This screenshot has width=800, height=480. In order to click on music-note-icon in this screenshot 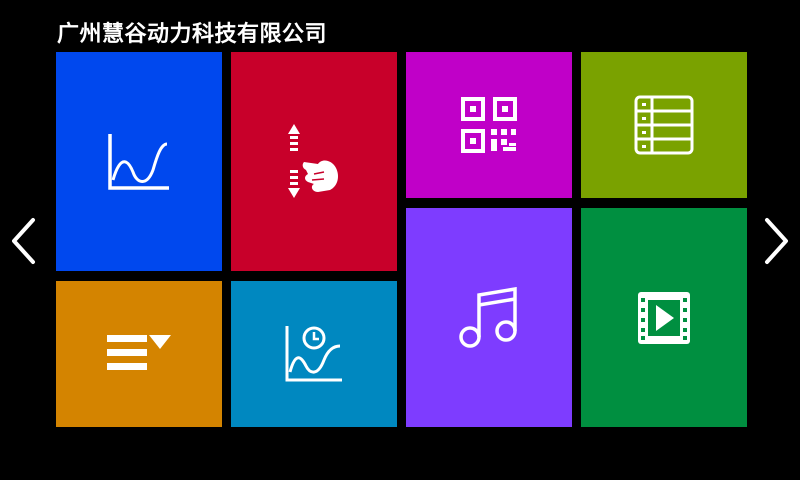, I will do `click(488, 317)`.